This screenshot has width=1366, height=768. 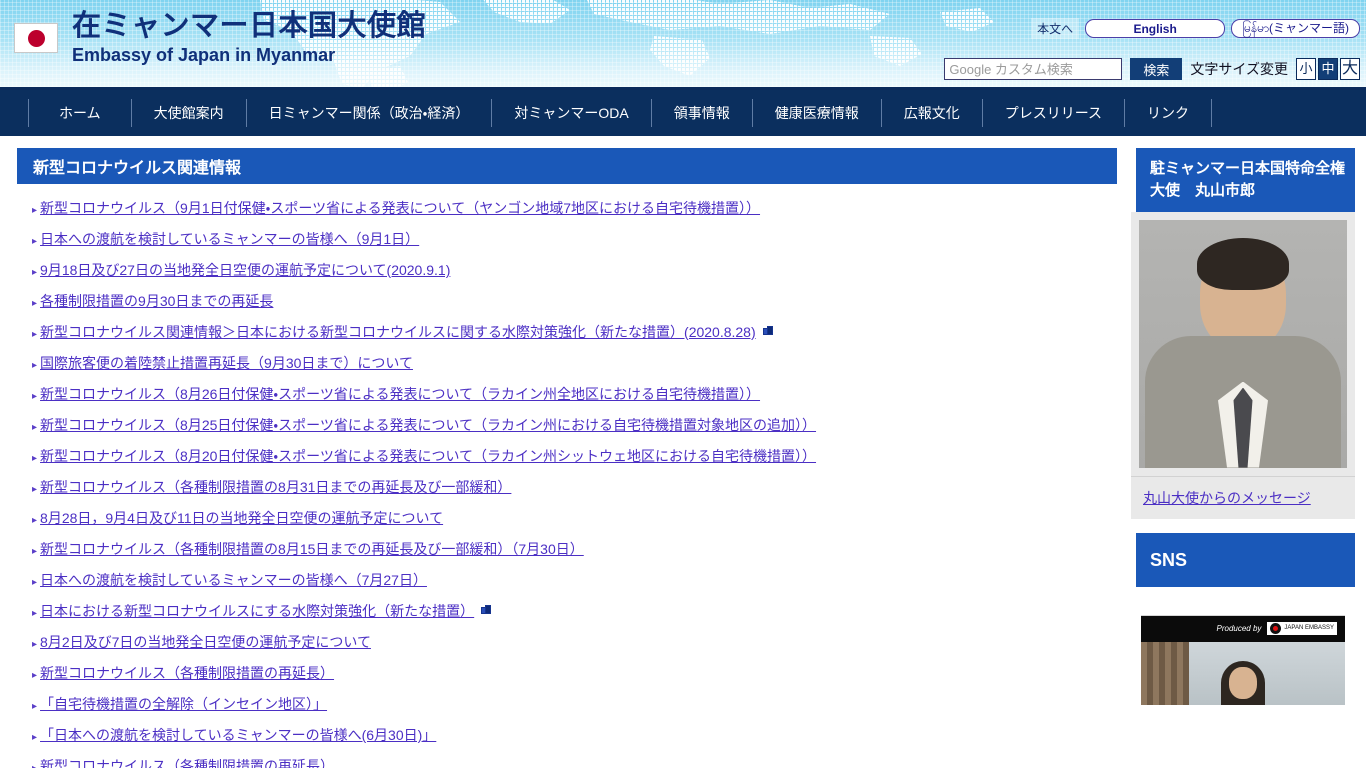 I want to click on sns-heading: SNS, so click(x=1243, y=559).